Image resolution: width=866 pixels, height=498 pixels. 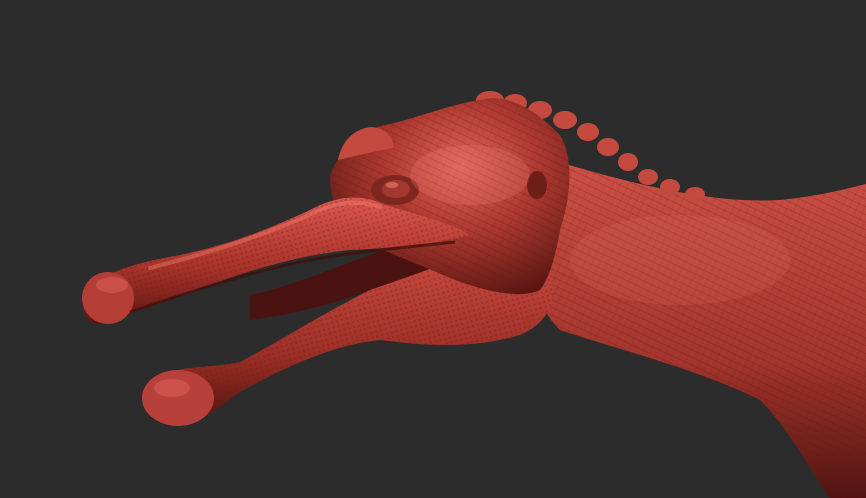 What do you see at coordinates (680, 260) in the screenshot?
I see `neck-highlight` at bounding box center [680, 260].